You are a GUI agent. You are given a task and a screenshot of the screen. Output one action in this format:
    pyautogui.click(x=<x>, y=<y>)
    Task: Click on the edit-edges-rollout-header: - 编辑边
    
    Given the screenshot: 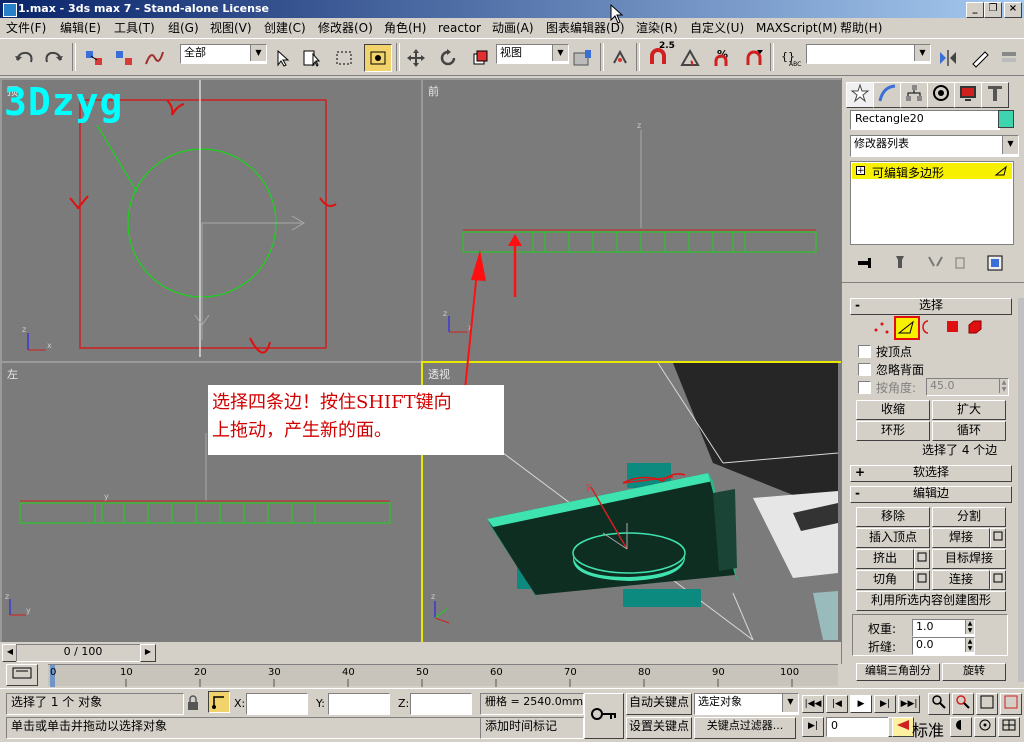 What is the action you would take?
    pyautogui.click(x=931, y=494)
    